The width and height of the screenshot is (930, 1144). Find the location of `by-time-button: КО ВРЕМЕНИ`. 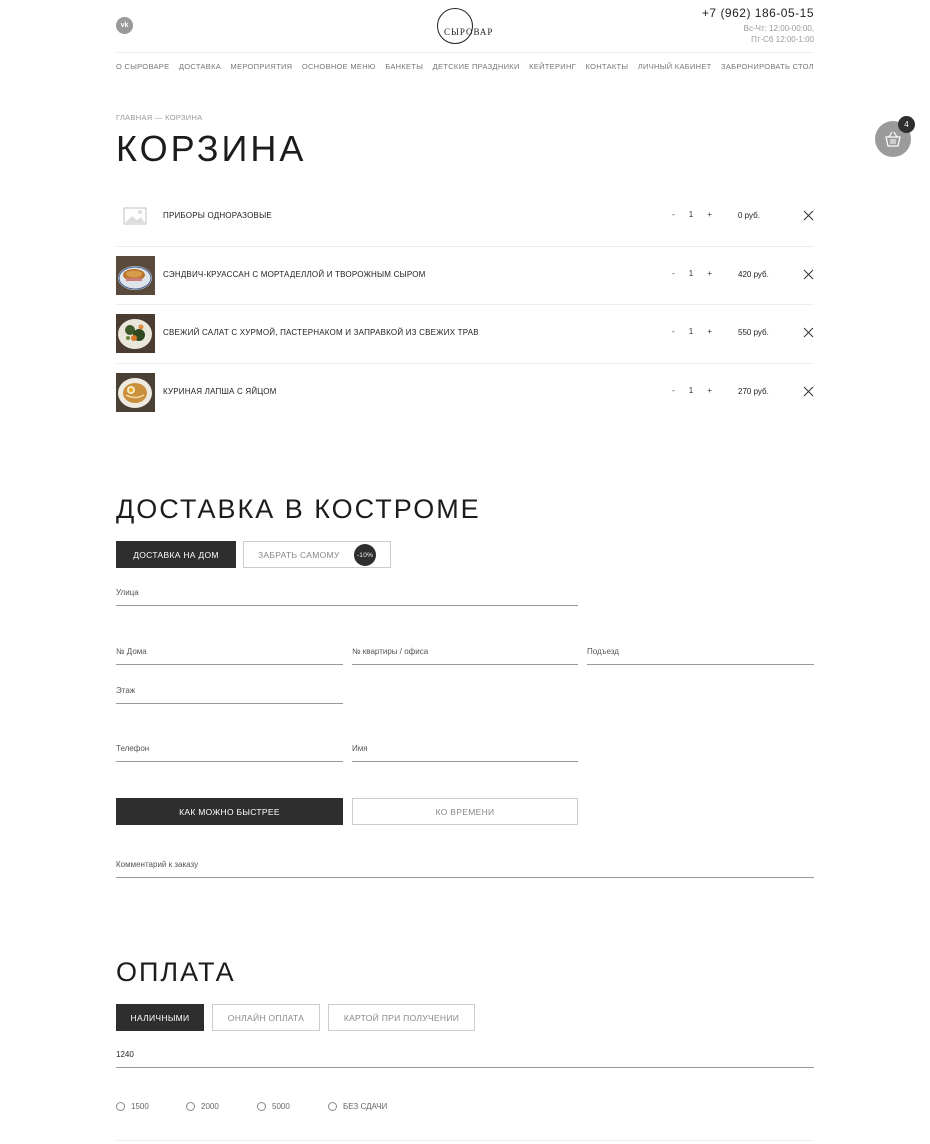

by-time-button: КО ВРЕМЕНИ is located at coordinates (465, 811).